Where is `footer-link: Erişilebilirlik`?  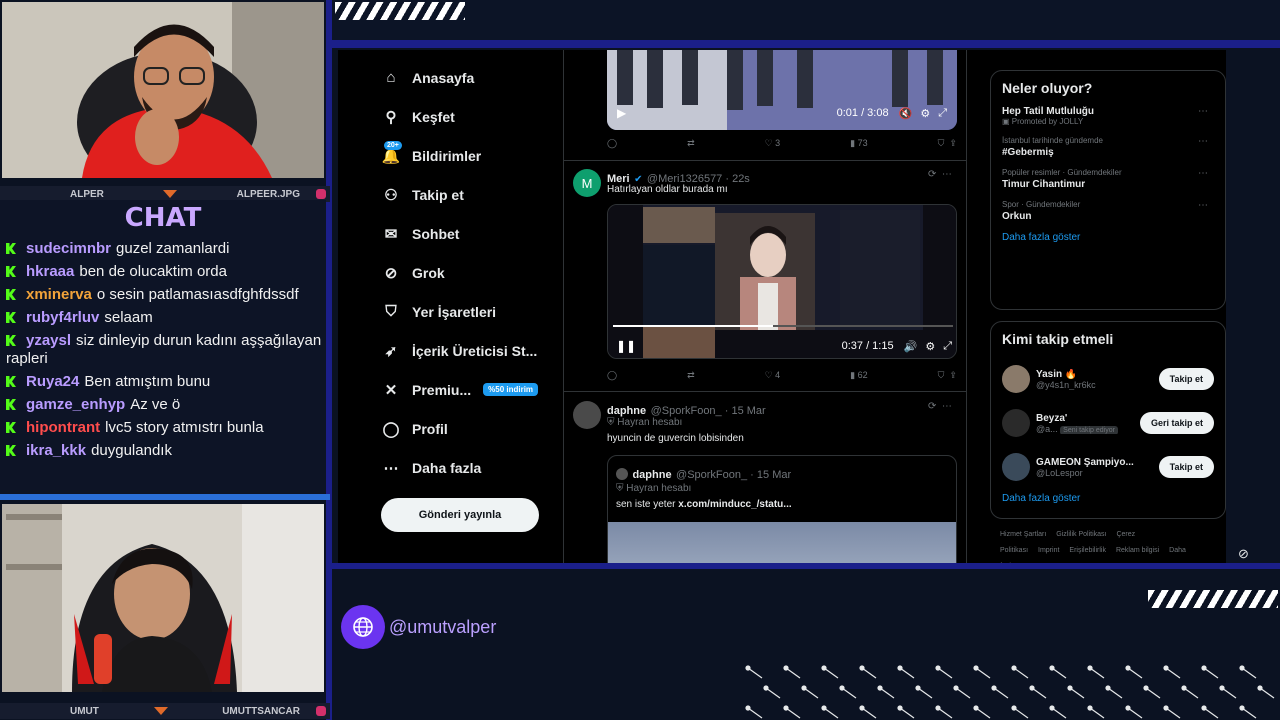 footer-link: Erişilebilirlik is located at coordinates (1087, 550).